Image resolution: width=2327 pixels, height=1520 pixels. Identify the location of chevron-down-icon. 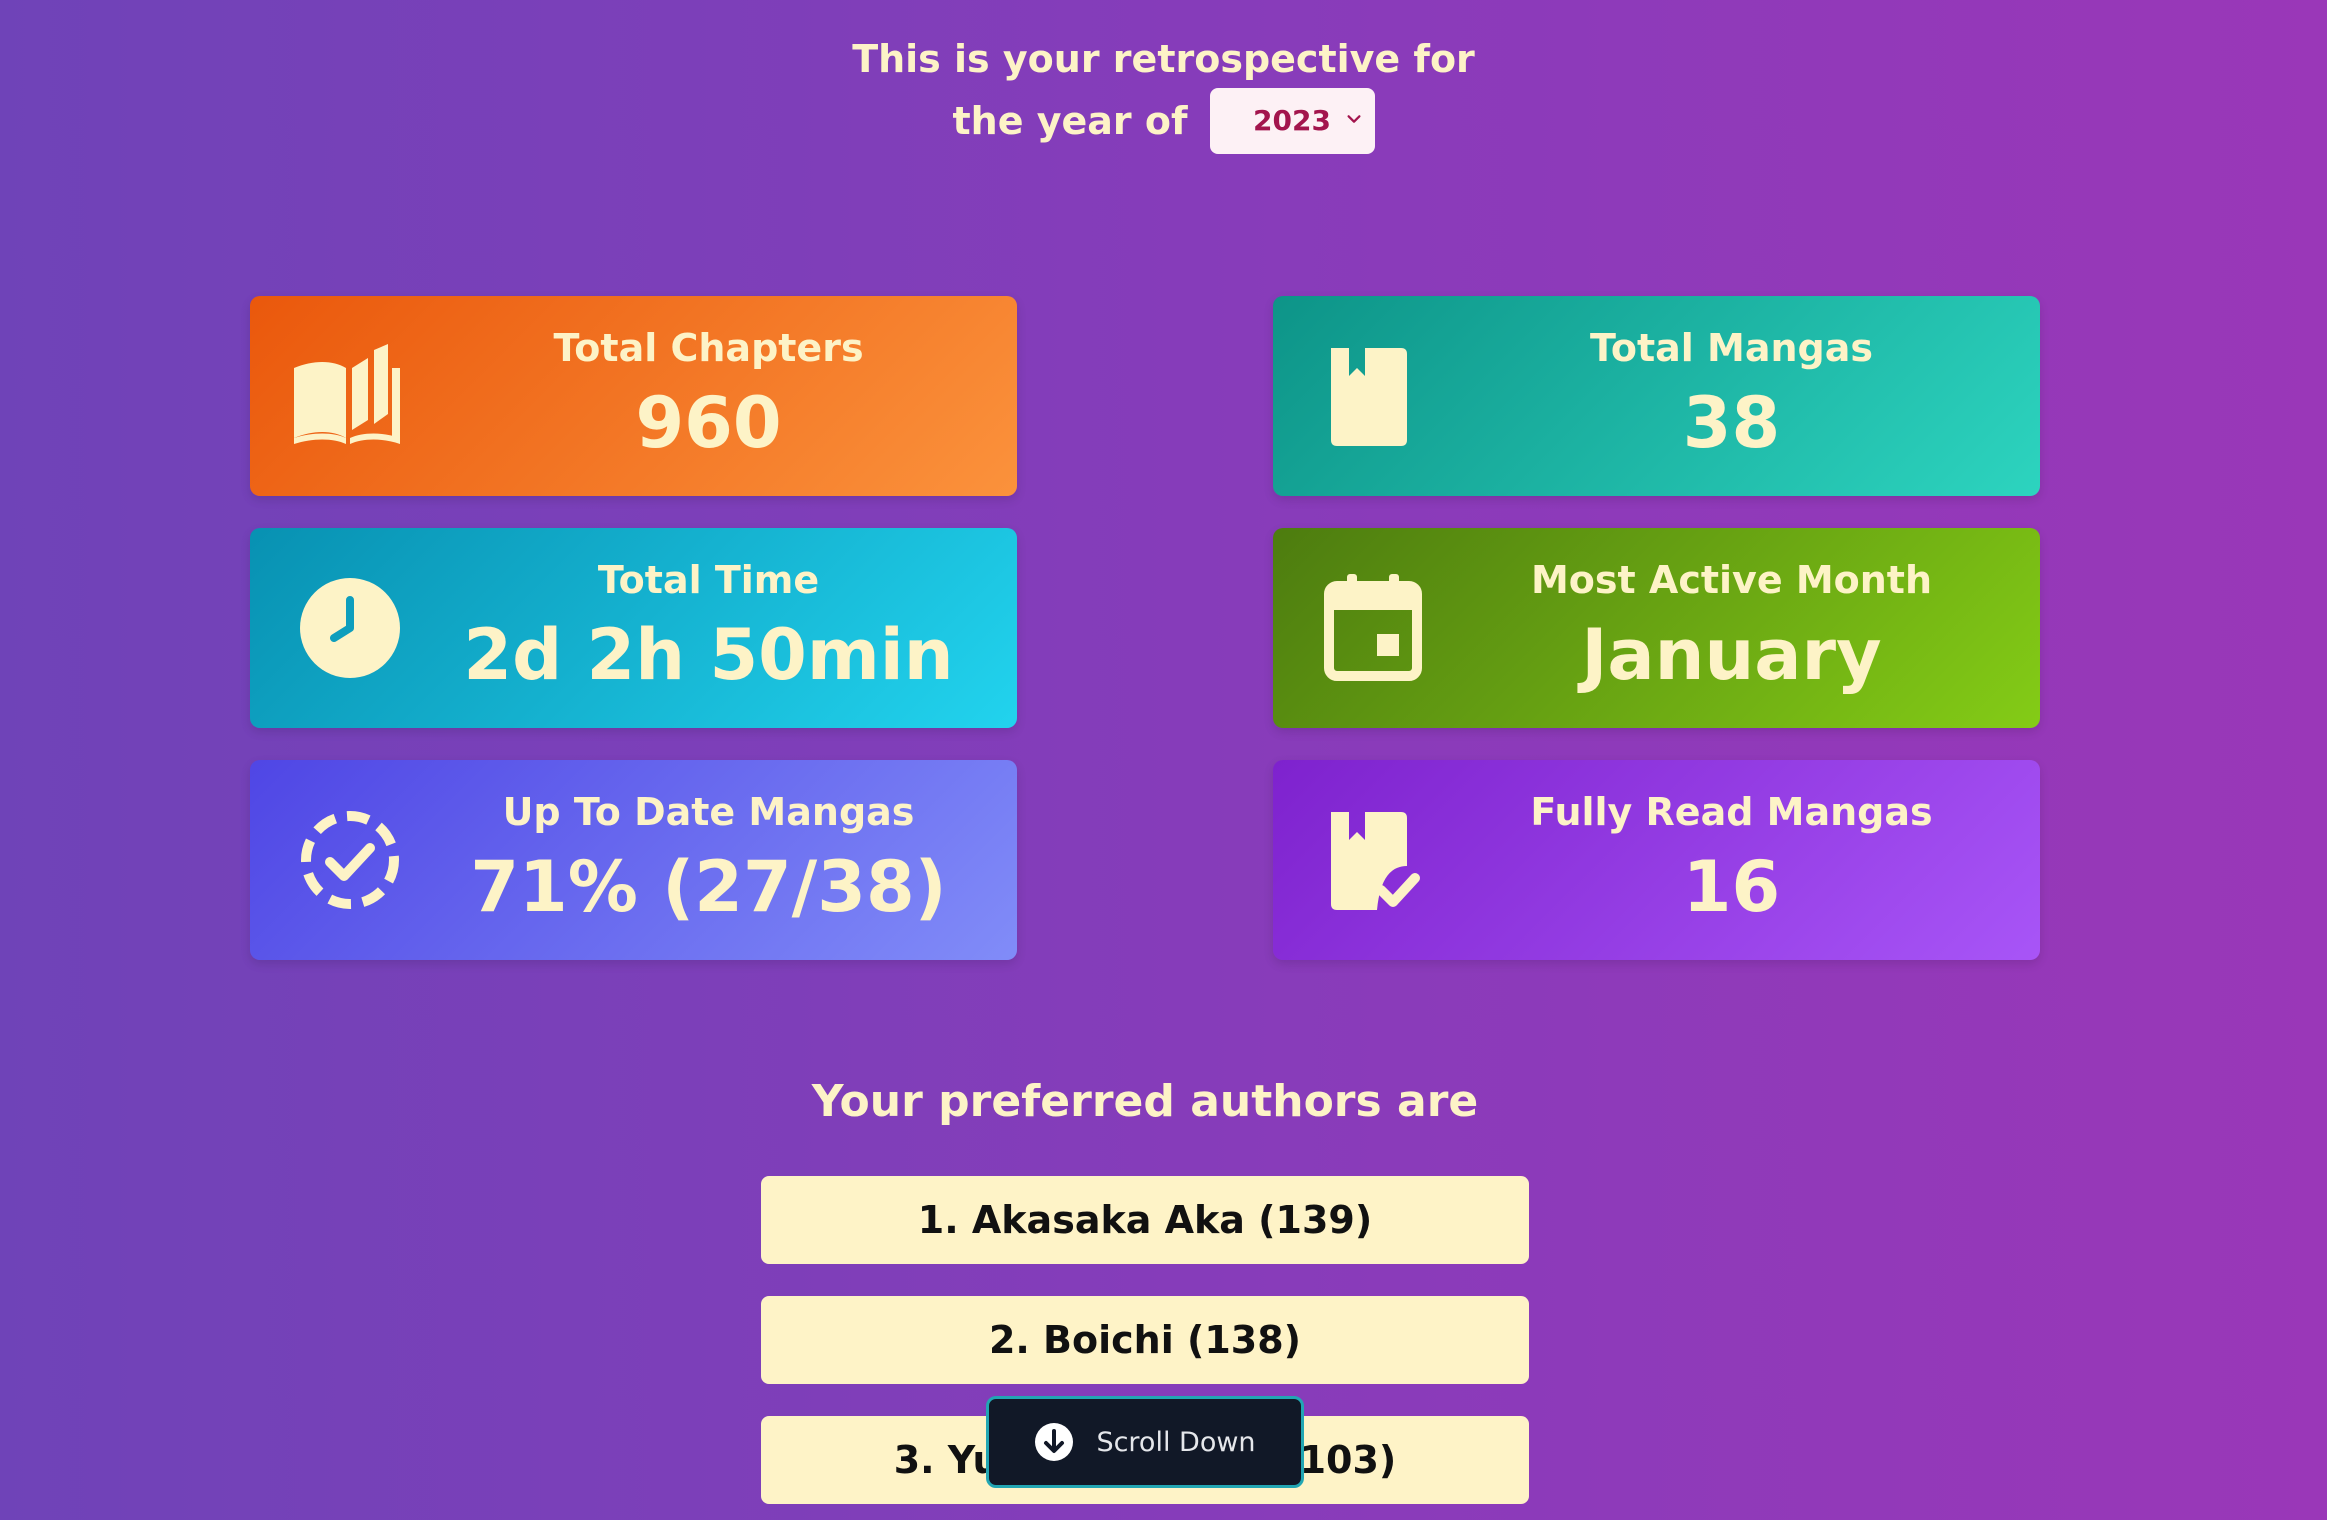
(1353, 119).